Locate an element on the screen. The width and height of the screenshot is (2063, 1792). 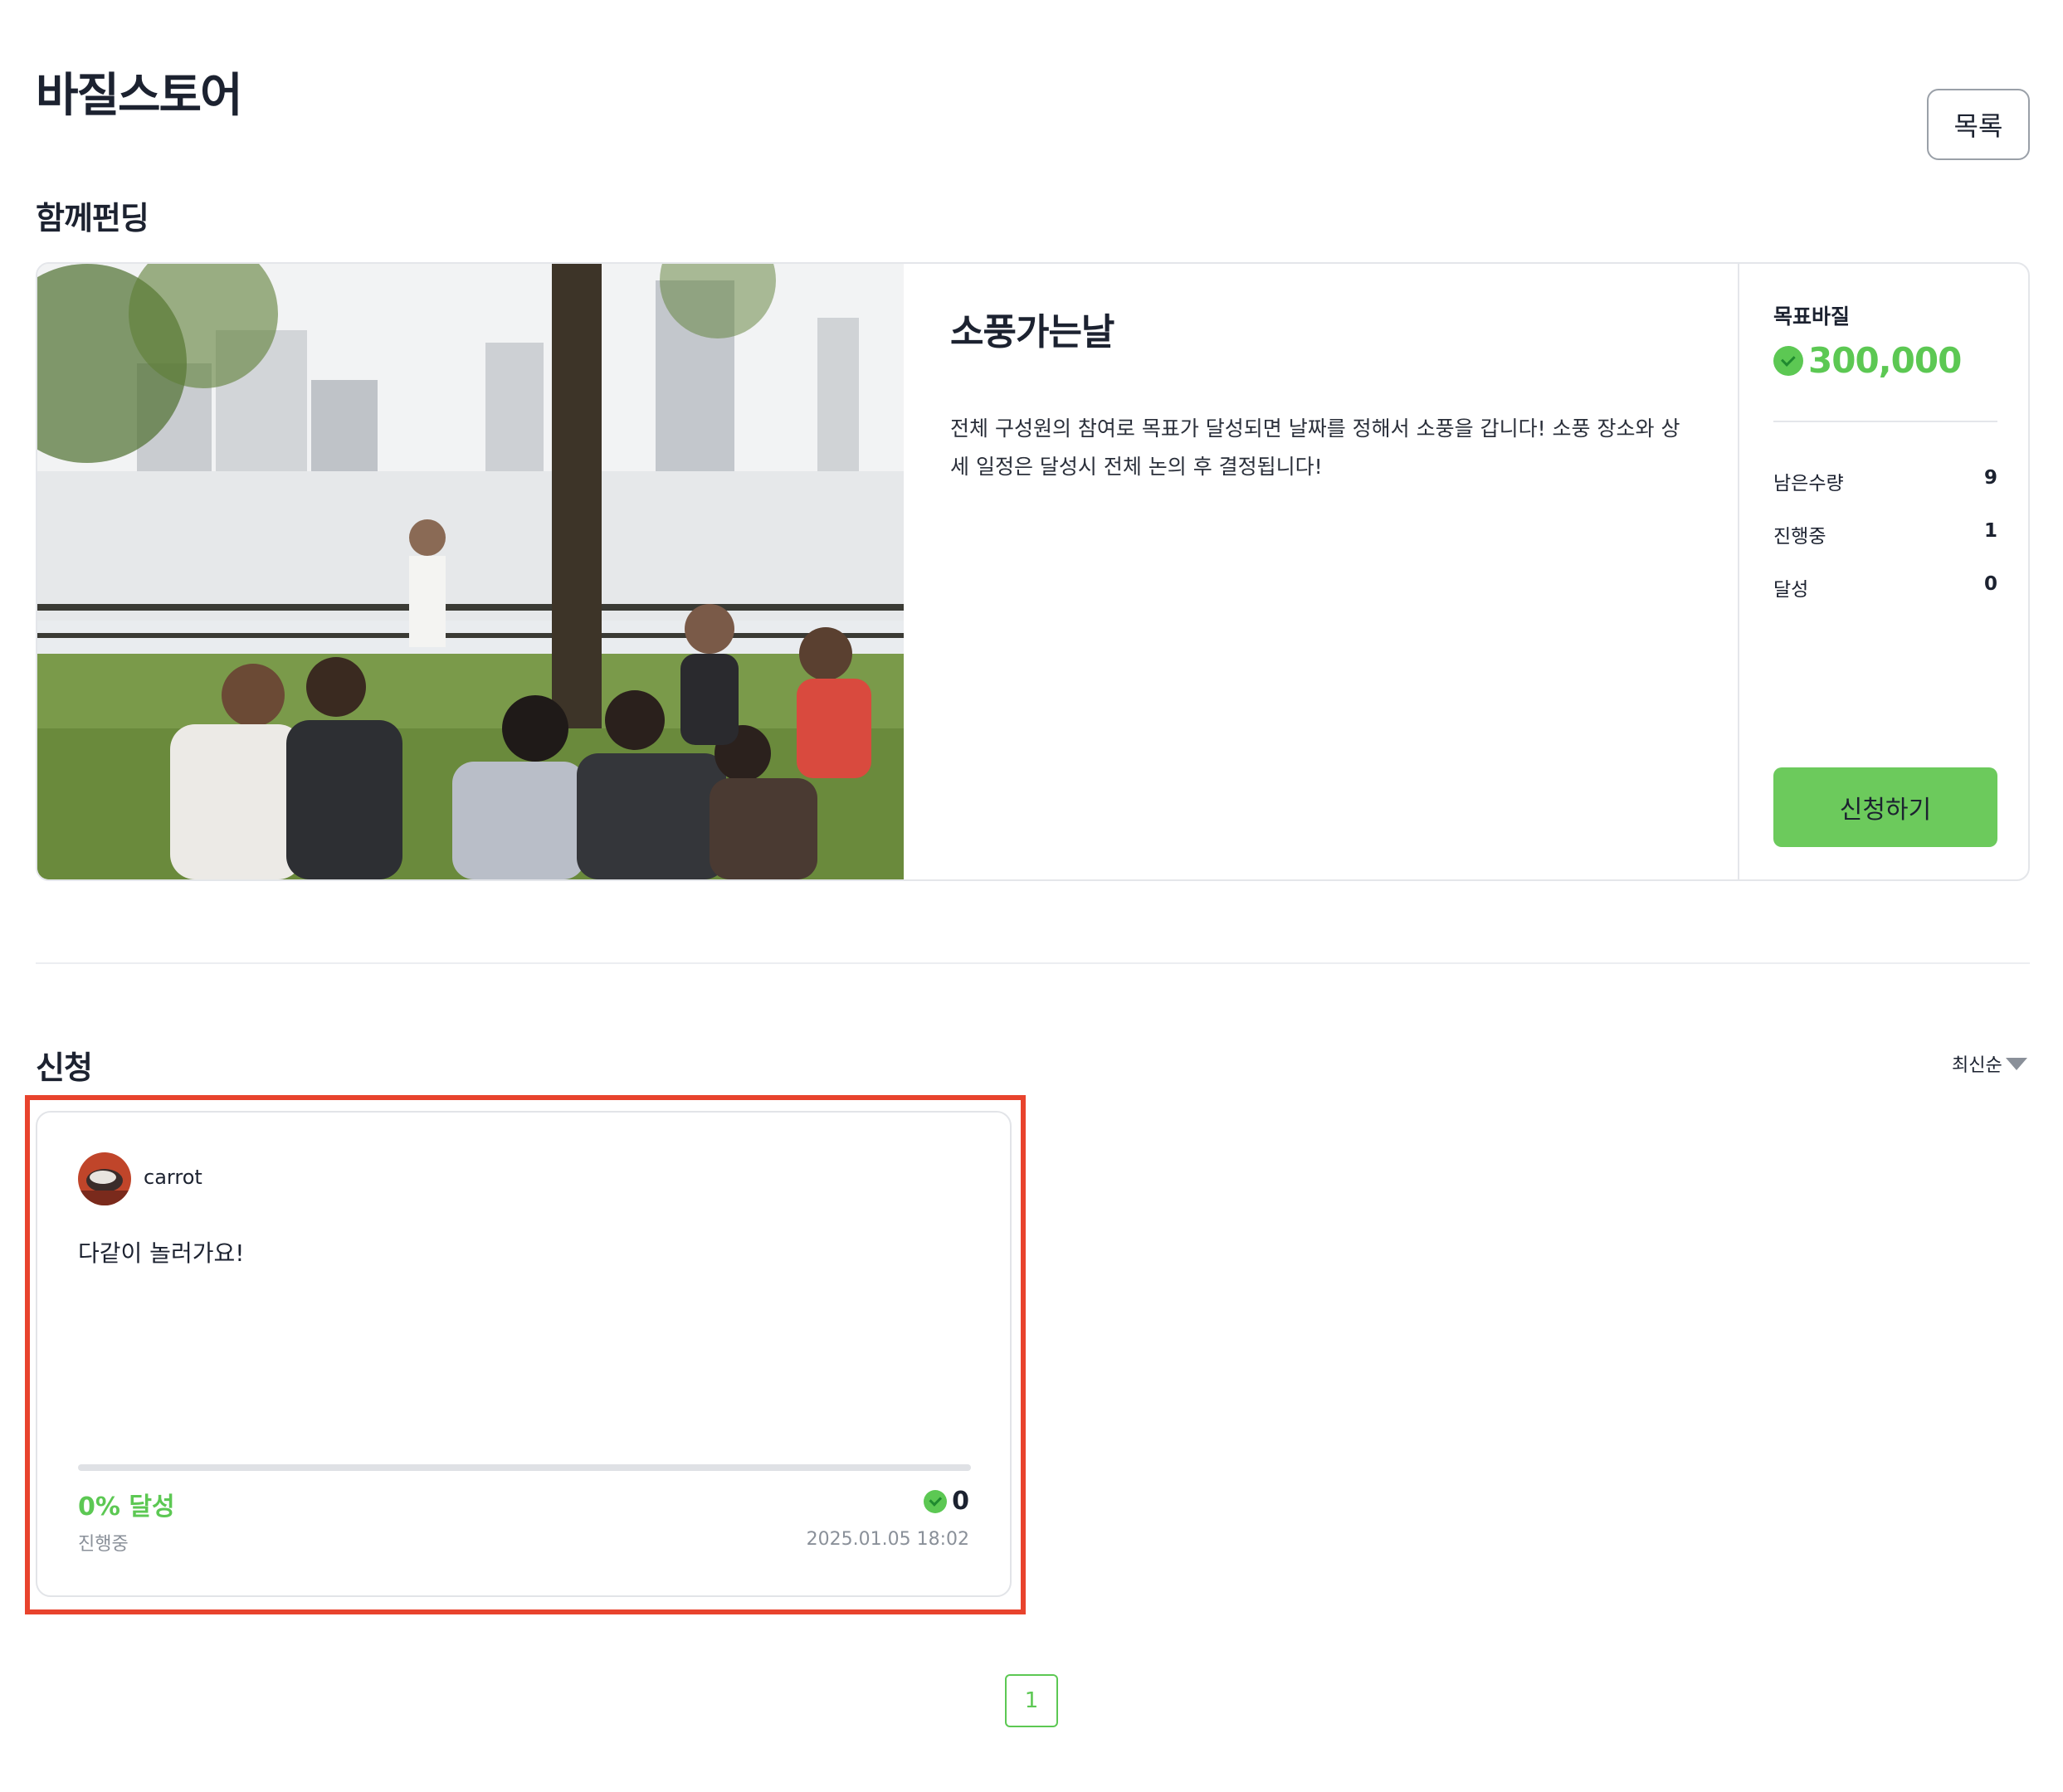
page-button-1: 1 is located at coordinates (1031, 1700).